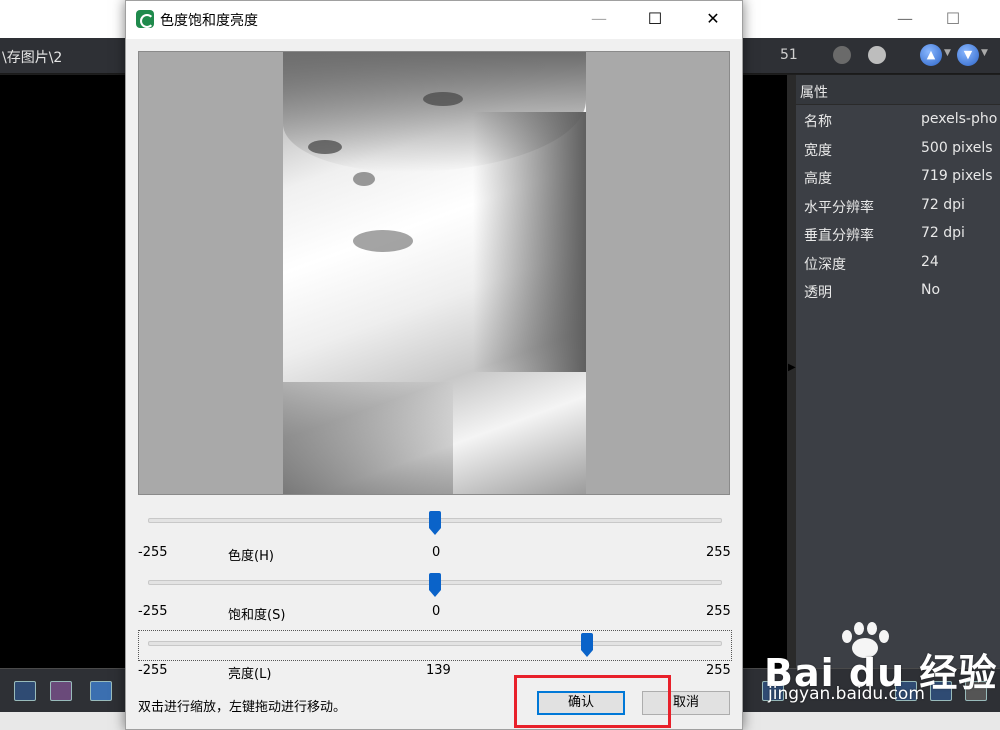 This screenshot has width=1000, height=730. I want to click on property-key: 高度, so click(818, 179).